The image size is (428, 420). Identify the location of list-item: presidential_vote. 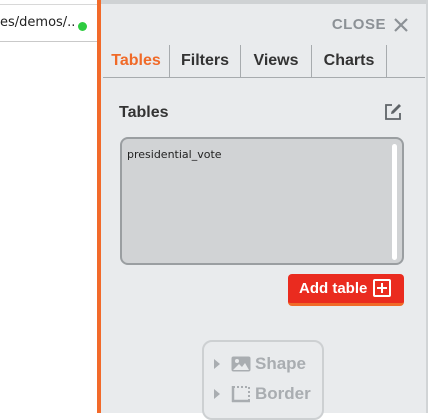
(174, 154).